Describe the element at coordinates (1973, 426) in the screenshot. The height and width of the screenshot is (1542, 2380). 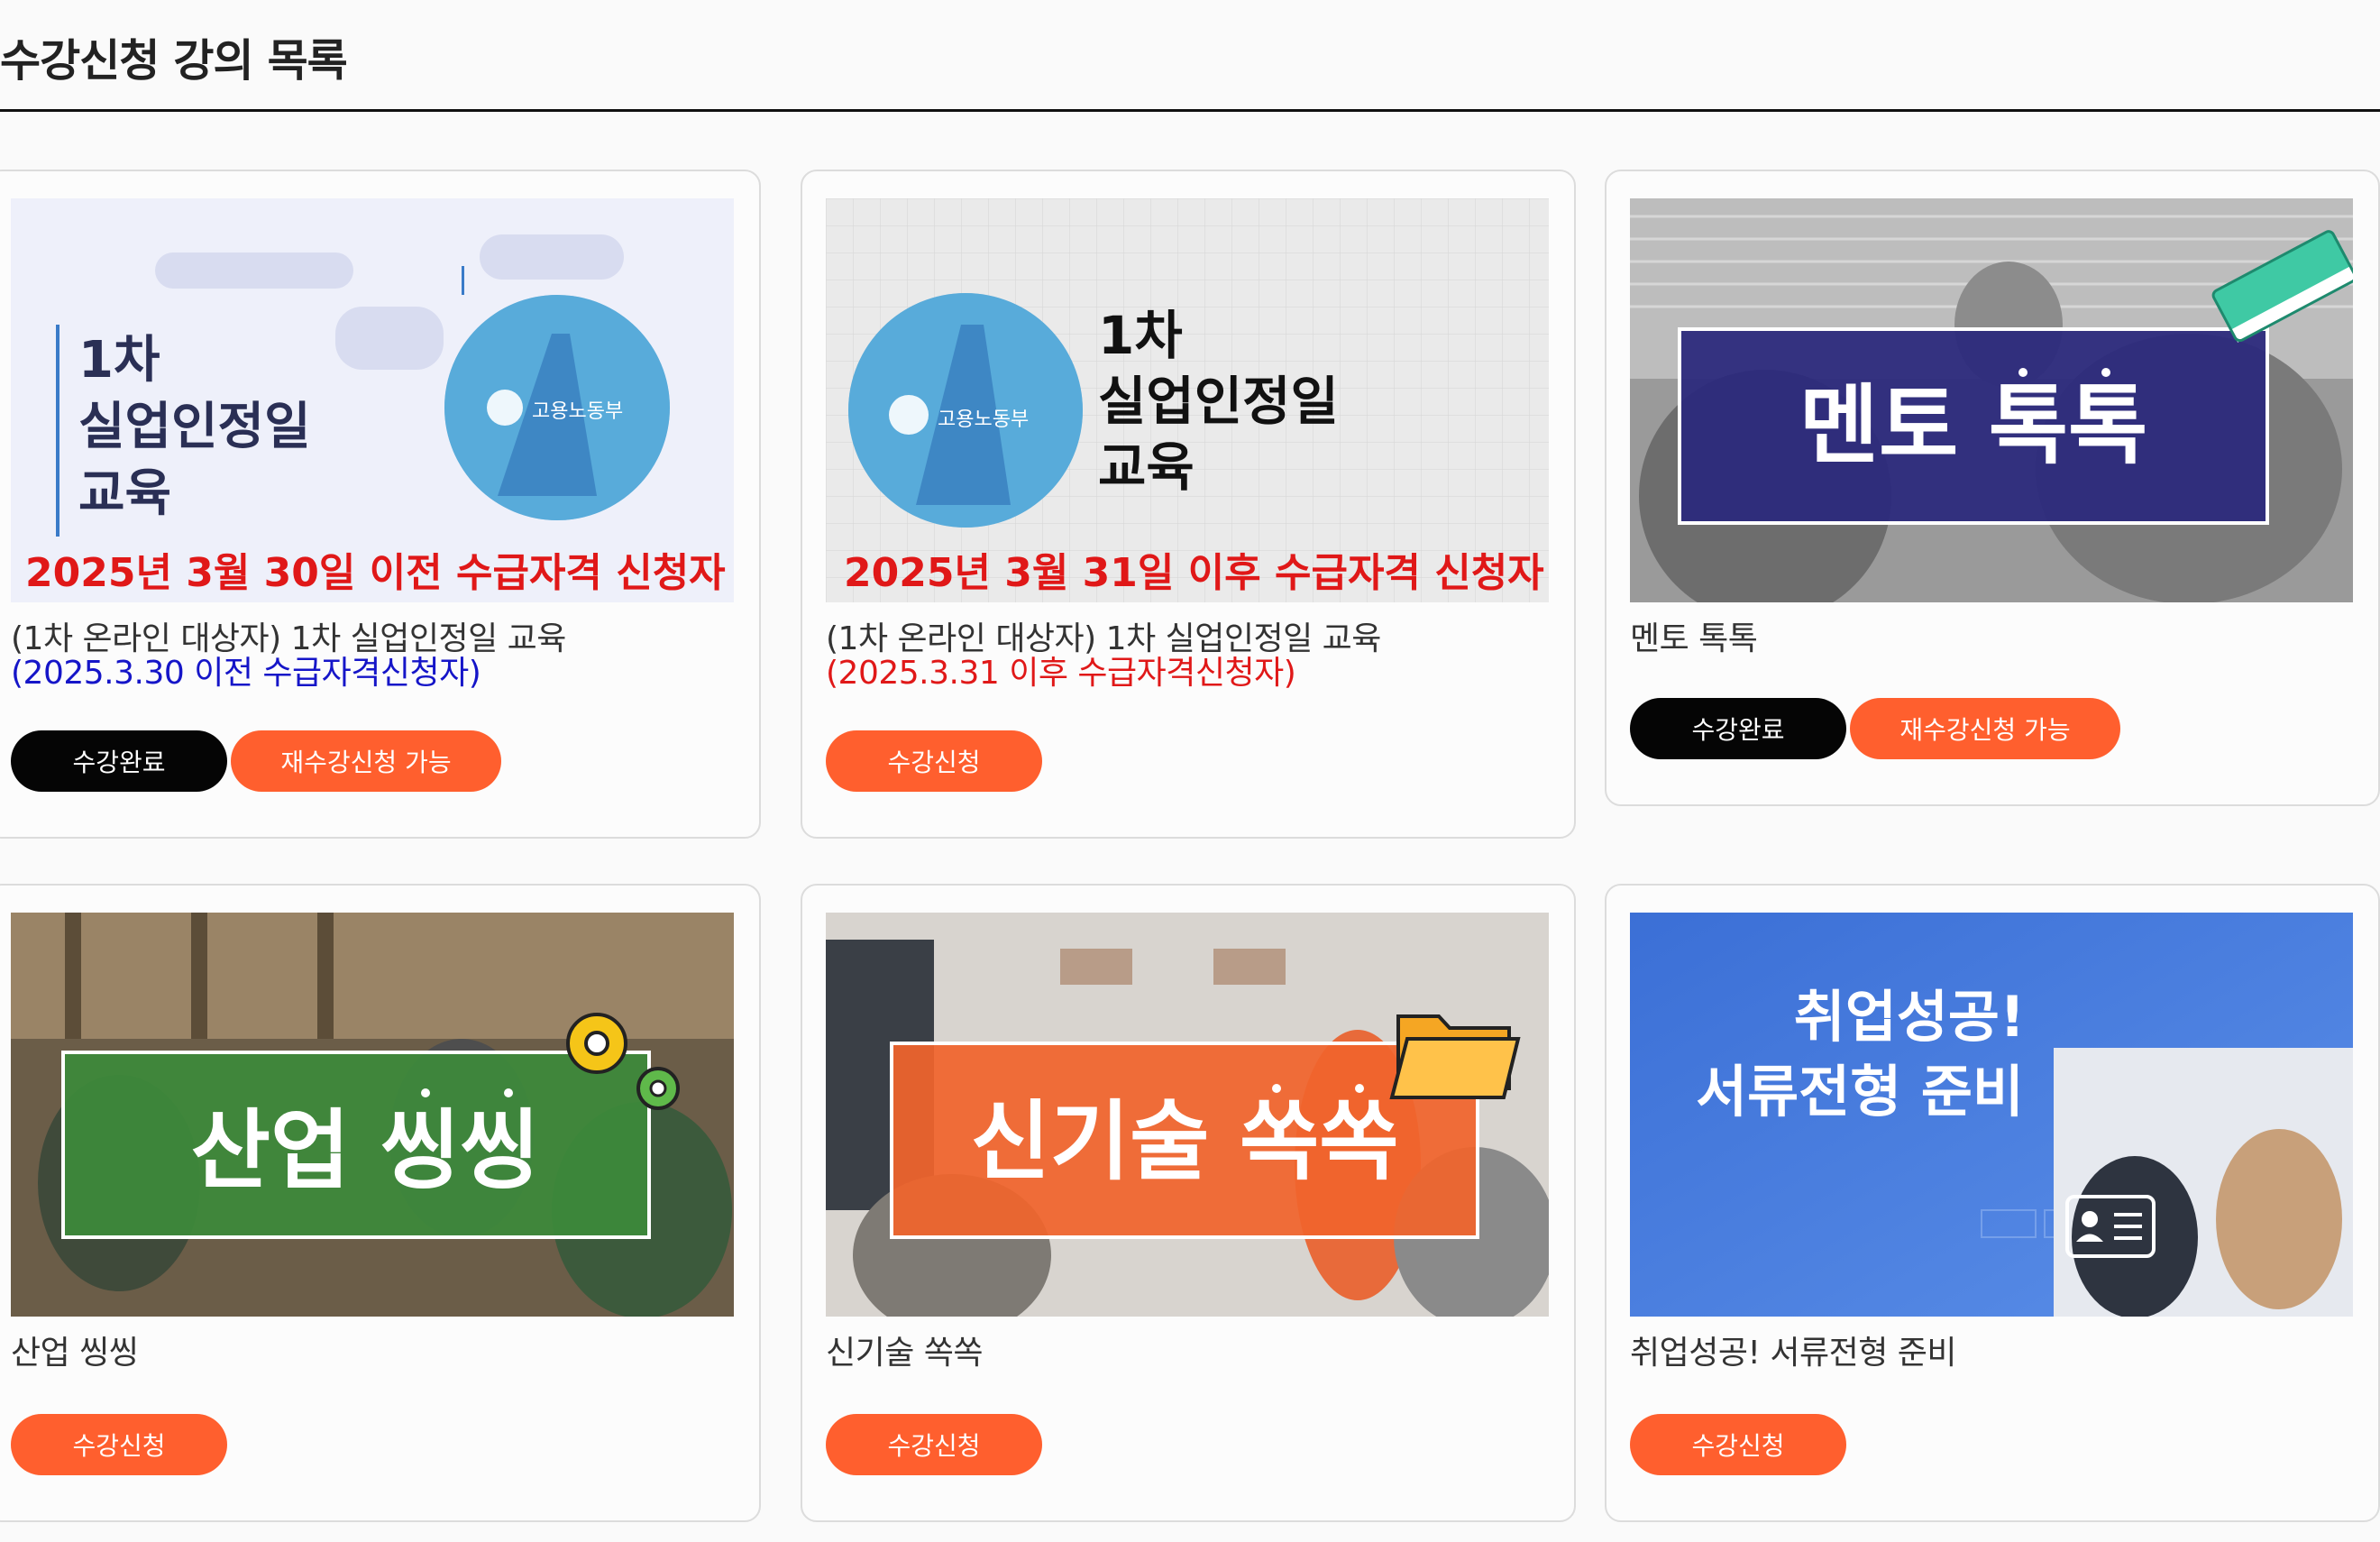
I see `thumbnail-label: 멘토 톡톡` at that location.